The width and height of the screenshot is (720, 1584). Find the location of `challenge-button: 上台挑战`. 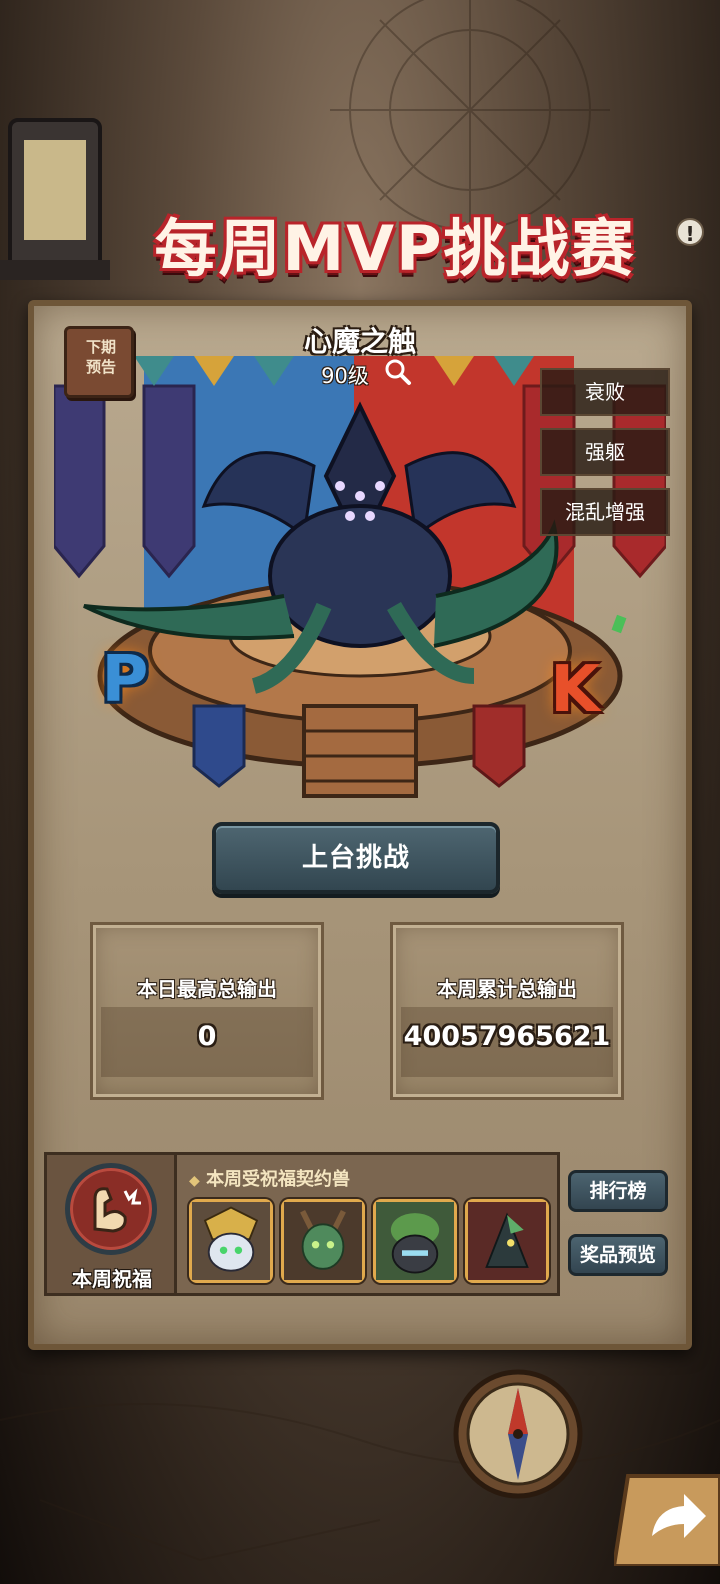

challenge-button: 上台挑战 is located at coordinates (356, 858).